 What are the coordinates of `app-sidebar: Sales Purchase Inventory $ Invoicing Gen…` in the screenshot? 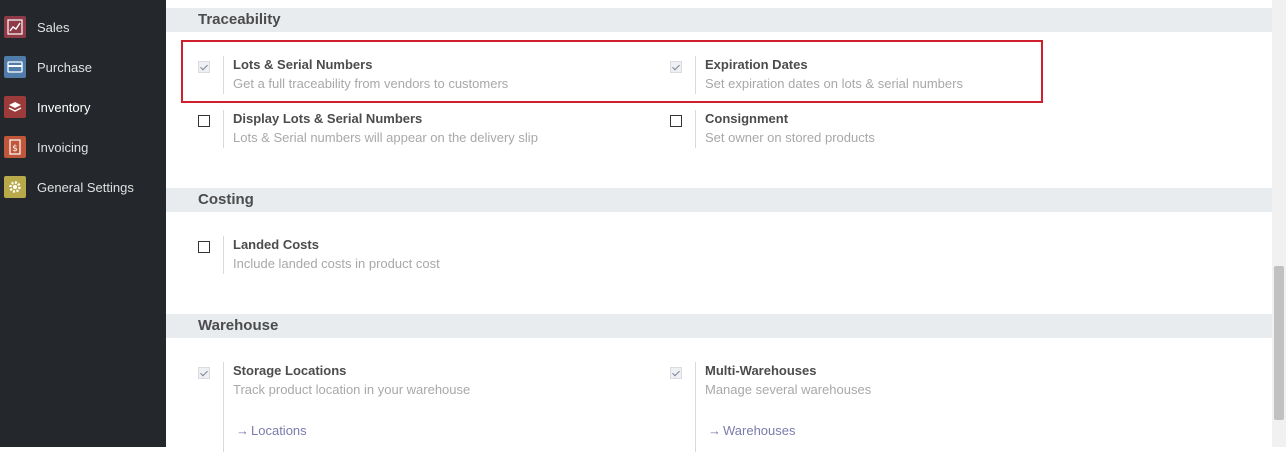 It's located at (83, 223).